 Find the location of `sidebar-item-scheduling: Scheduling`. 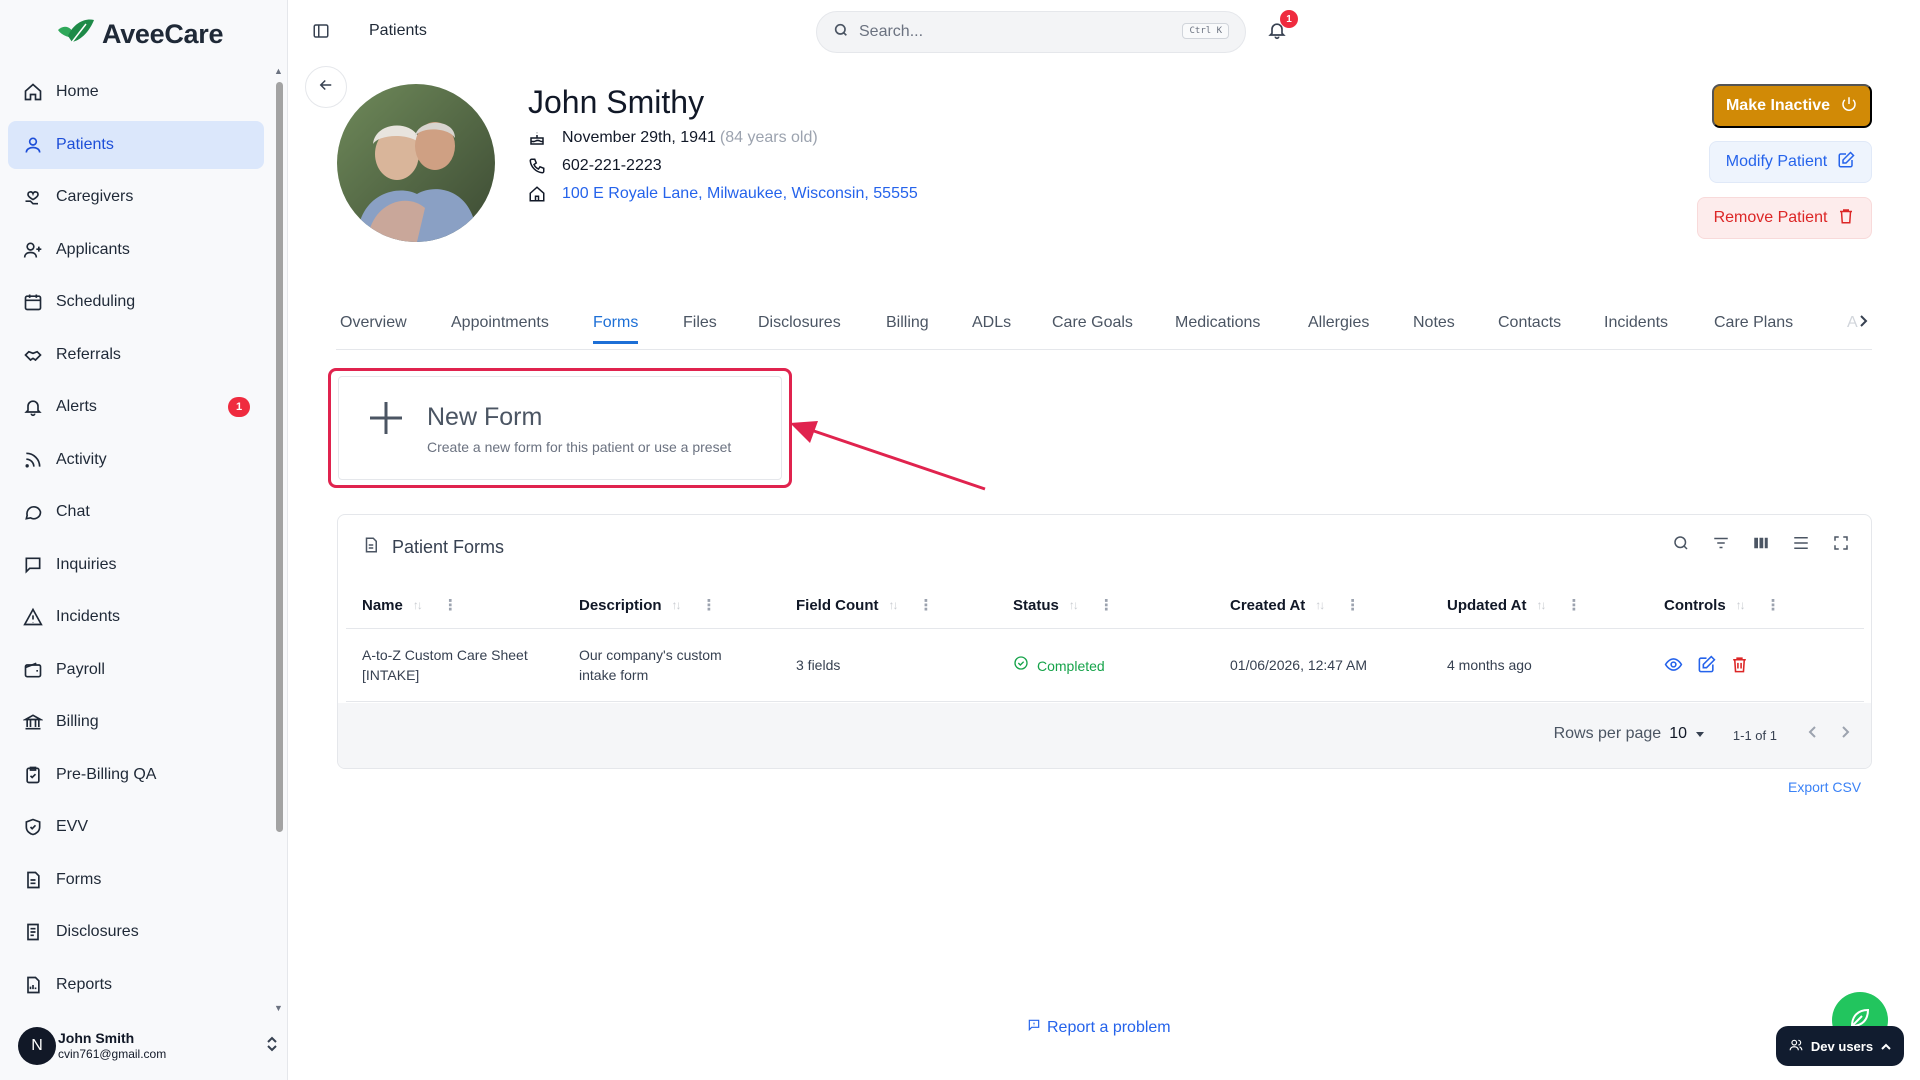

sidebar-item-scheduling: Scheduling is located at coordinates (136, 302).